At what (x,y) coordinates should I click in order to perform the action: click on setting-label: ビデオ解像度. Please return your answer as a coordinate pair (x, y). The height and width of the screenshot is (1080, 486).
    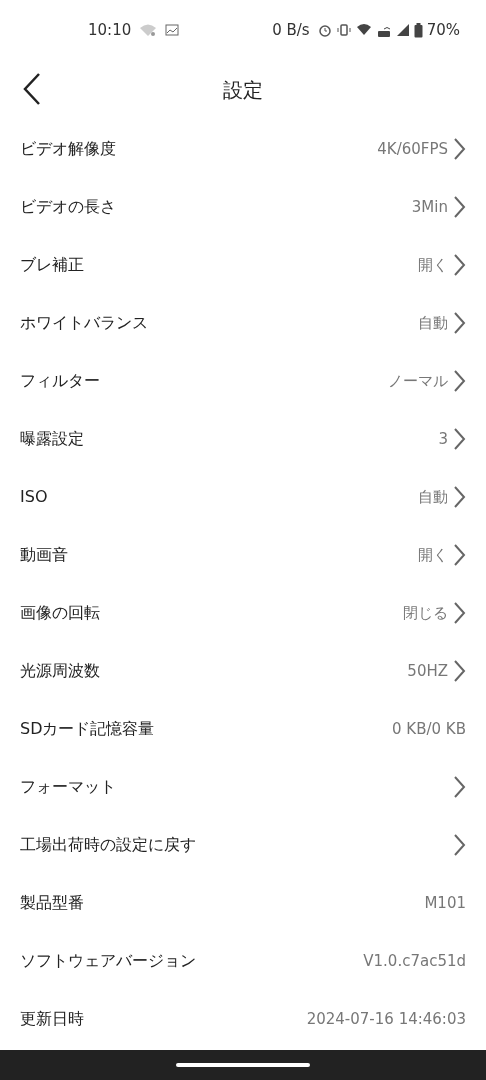
    Looking at the image, I should click on (68, 149).